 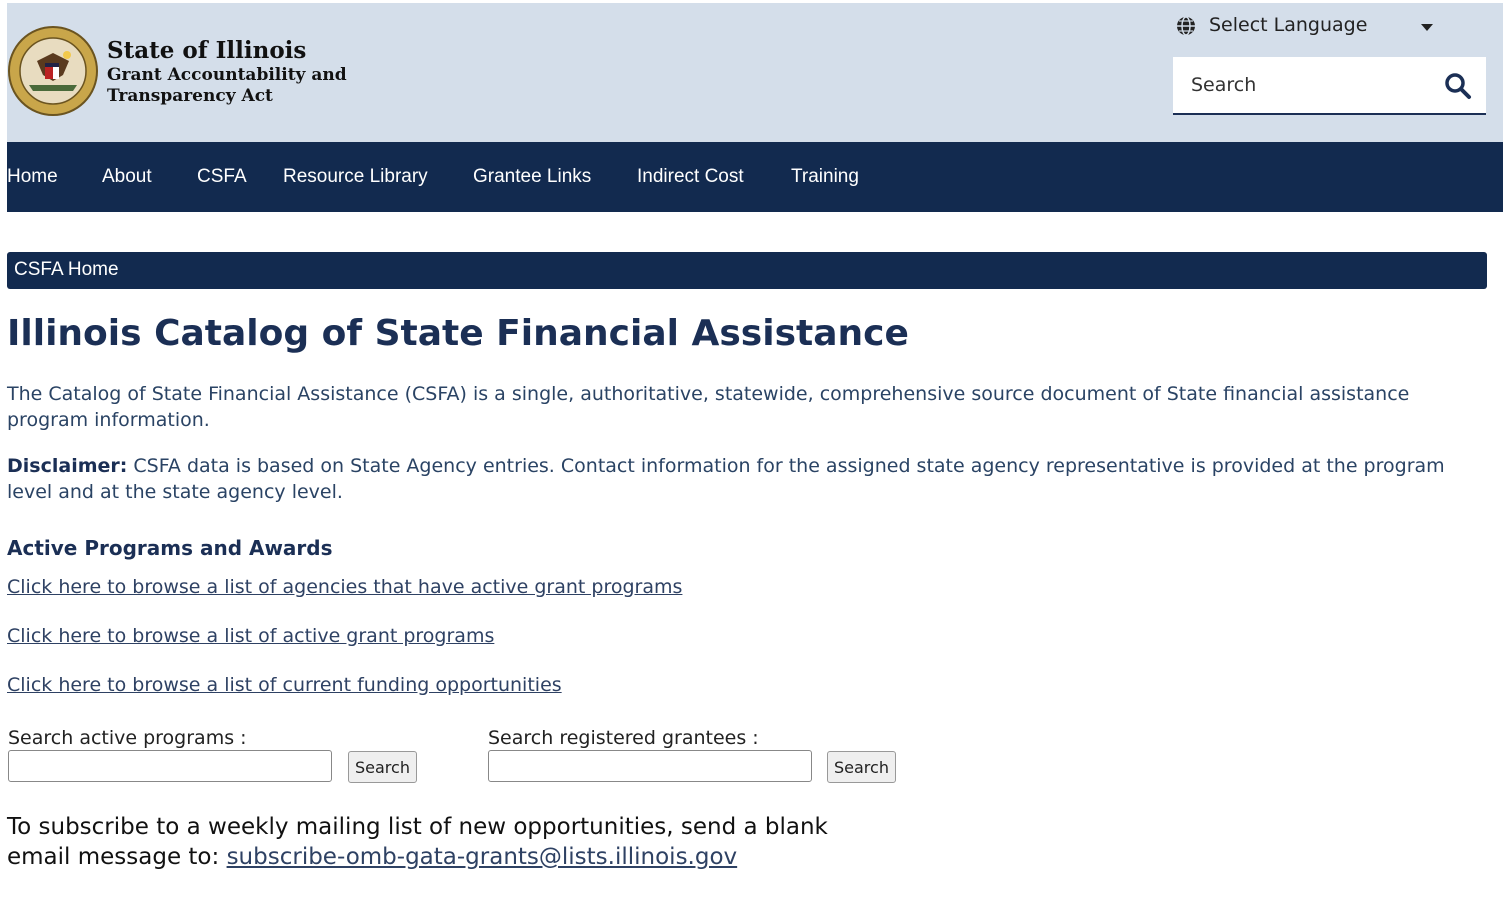 I want to click on section-title-active-programs: Active Programs and Awards, so click(x=170, y=548).